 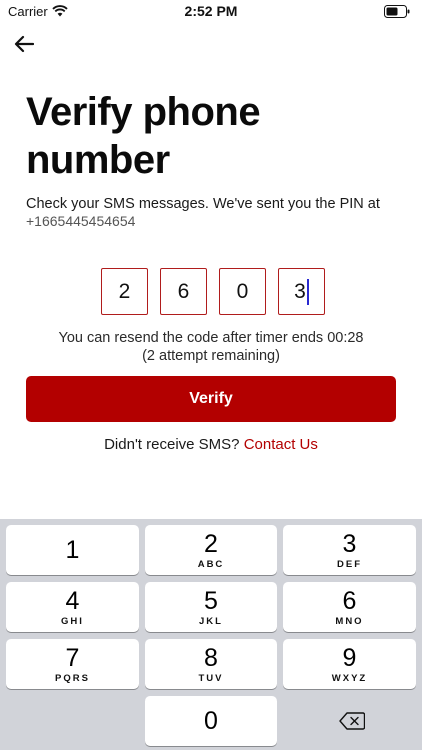 I want to click on status-bar: Carrier 2:52 PM, so click(x=211, y=12).